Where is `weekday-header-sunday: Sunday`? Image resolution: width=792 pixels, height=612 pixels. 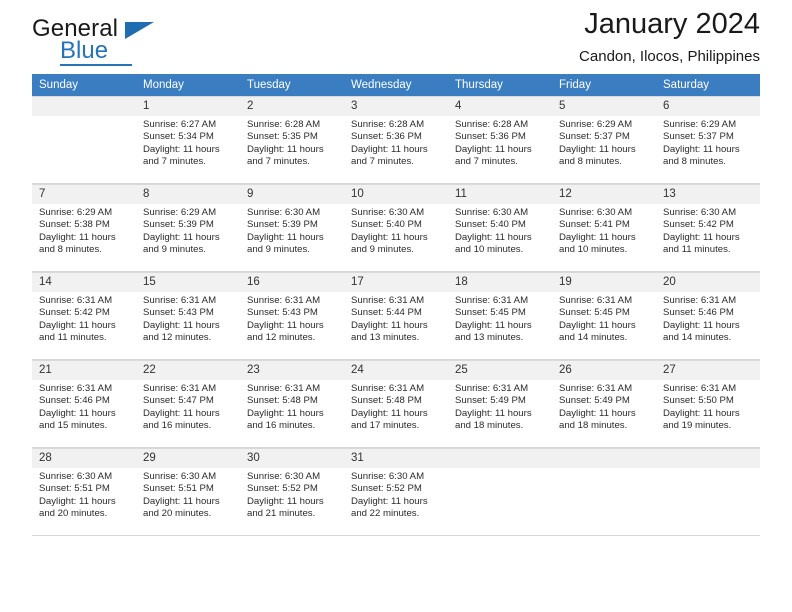
weekday-header-sunday: Sunday is located at coordinates (84, 85).